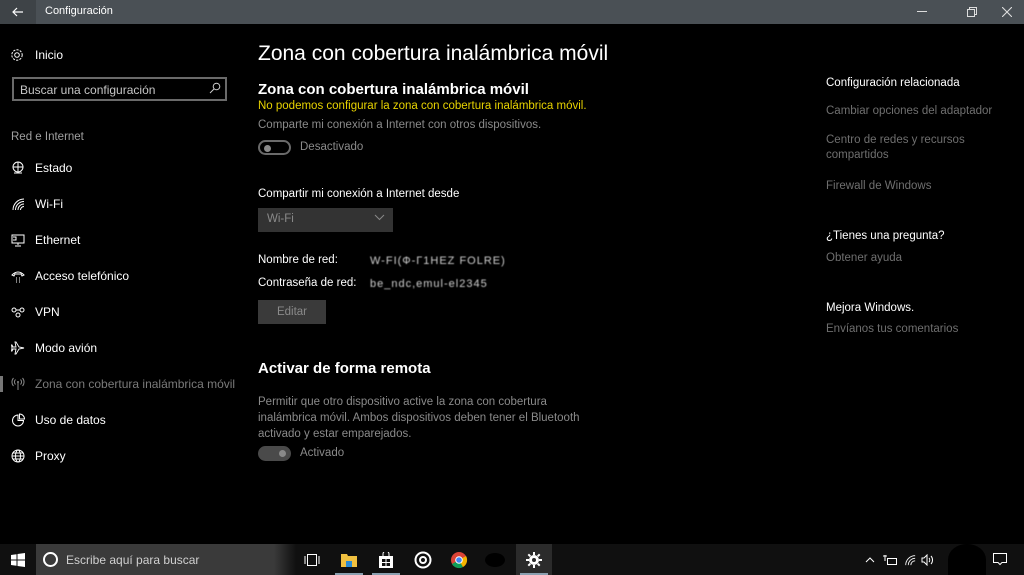 This screenshot has height=575, width=1024. I want to click on clock-redacted, so click(967, 559).